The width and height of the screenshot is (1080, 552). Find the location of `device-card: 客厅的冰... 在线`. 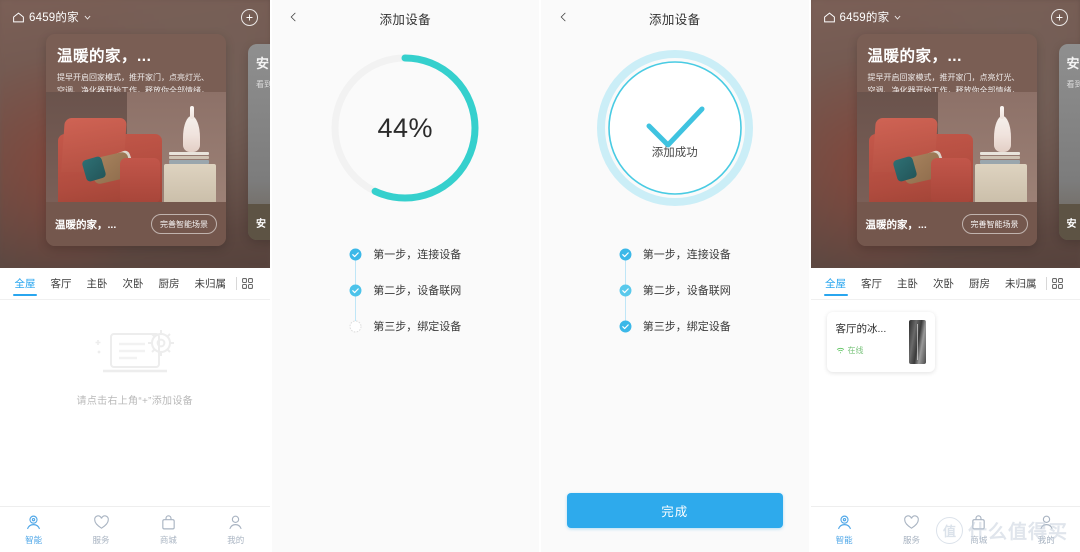

device-card: 客厅的冰... 在线 is located at coordinates (880, 342).